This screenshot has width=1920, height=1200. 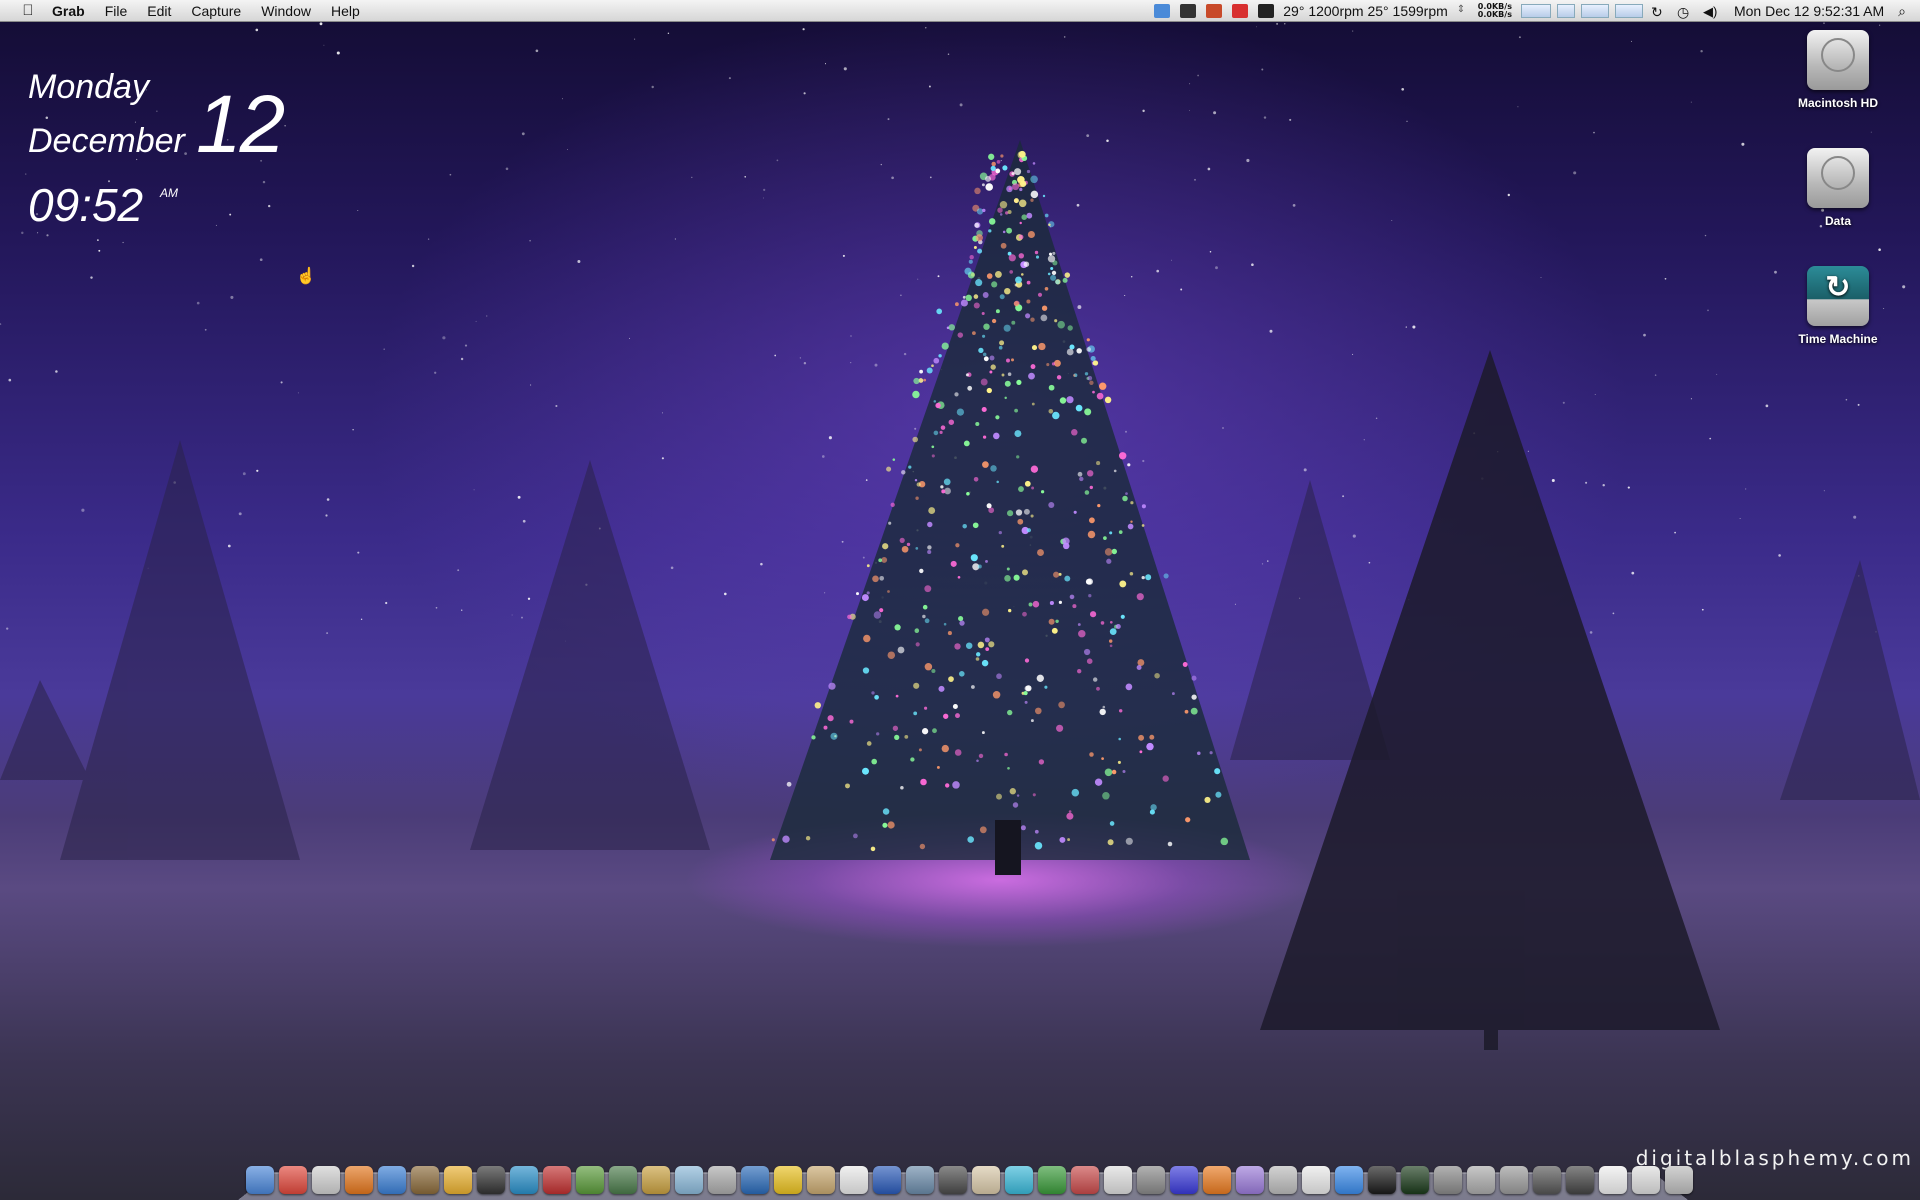 What do you see at coordinates (524, 1180) in the screenshot?
I see `dock-item-photoshop-elements` at bounding box center [524, 1180].